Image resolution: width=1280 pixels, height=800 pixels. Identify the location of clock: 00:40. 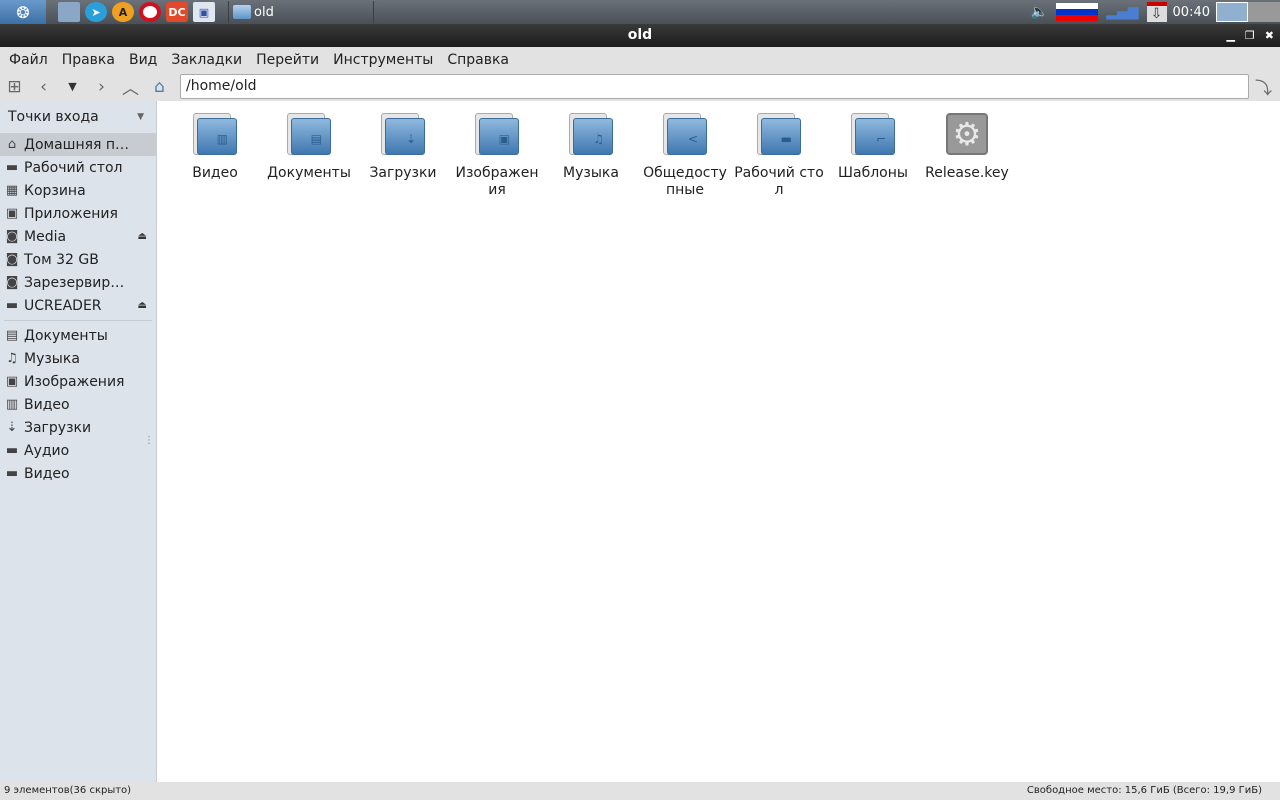
(1191, 12).